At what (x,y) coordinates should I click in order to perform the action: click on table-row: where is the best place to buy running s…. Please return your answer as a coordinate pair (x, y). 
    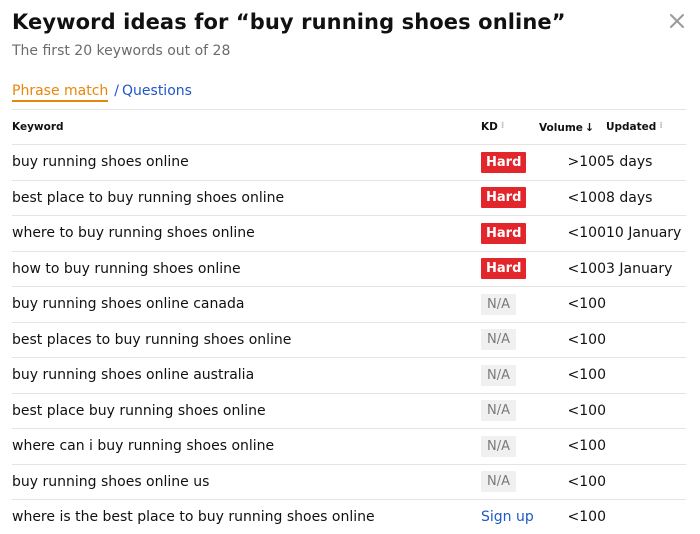
    Looking at the image, I should click on (349, 517).